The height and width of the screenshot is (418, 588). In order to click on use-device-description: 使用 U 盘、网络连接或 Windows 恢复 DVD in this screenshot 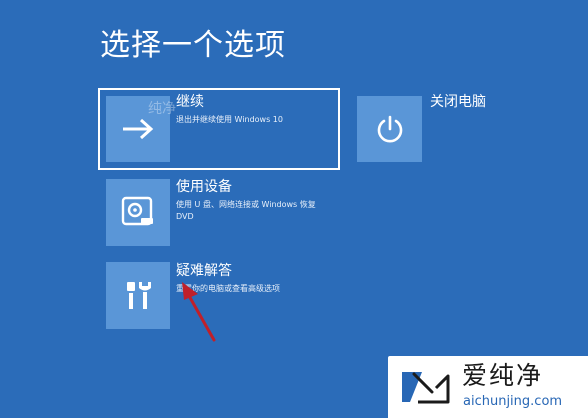, I will do `click(246, 210)`.